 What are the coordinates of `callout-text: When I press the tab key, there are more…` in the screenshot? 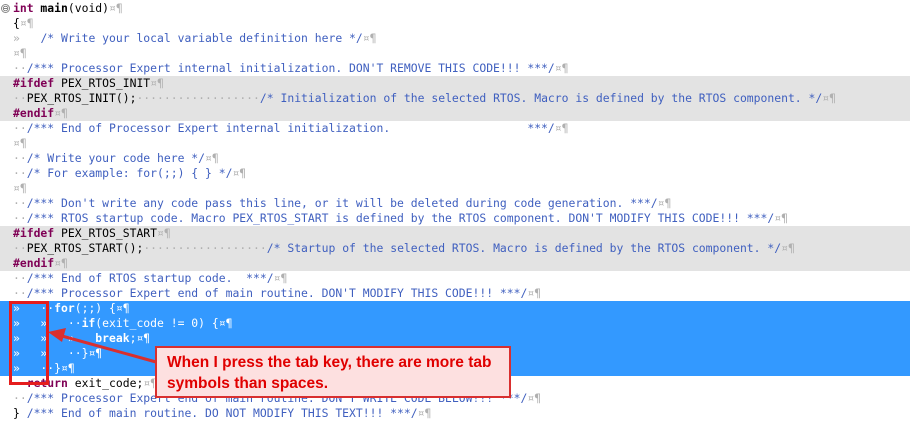 It's located at (329, 373).